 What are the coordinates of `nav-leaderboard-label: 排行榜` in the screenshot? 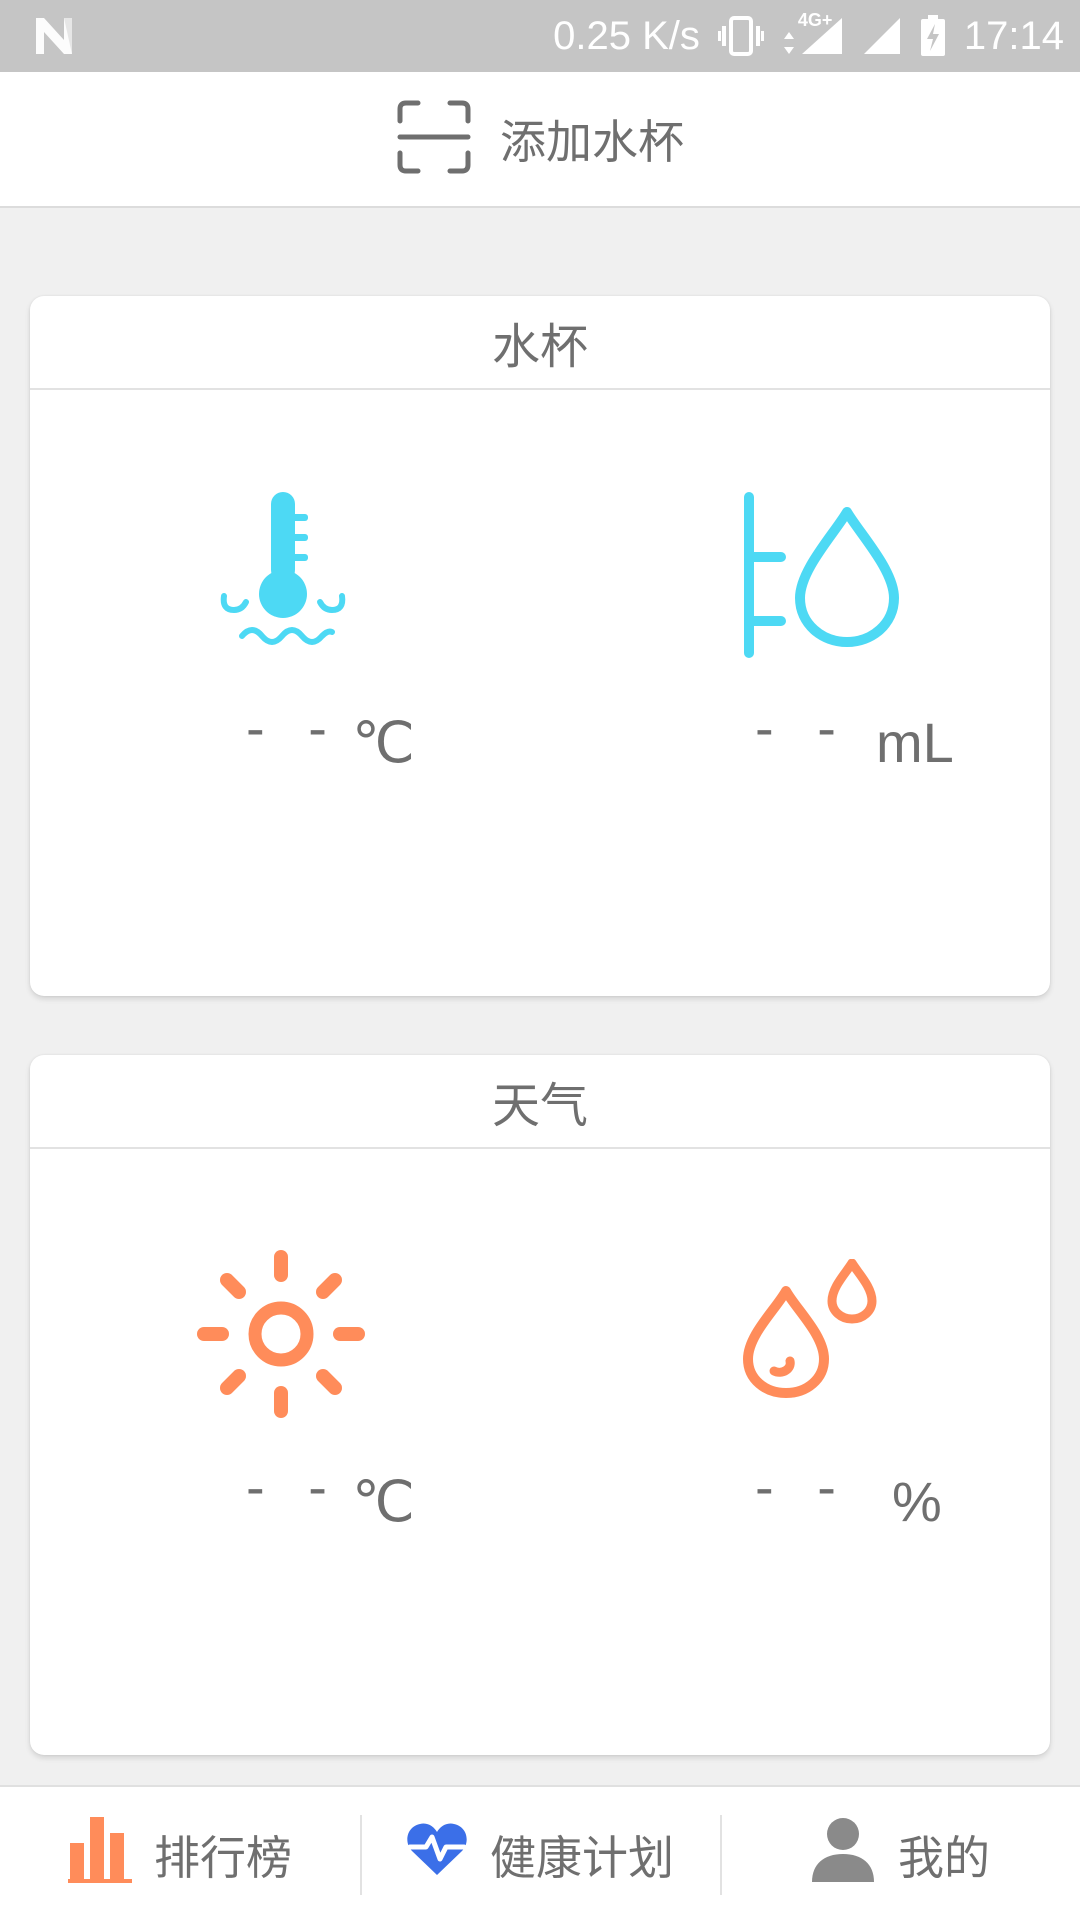 It's located at (223, 1857).